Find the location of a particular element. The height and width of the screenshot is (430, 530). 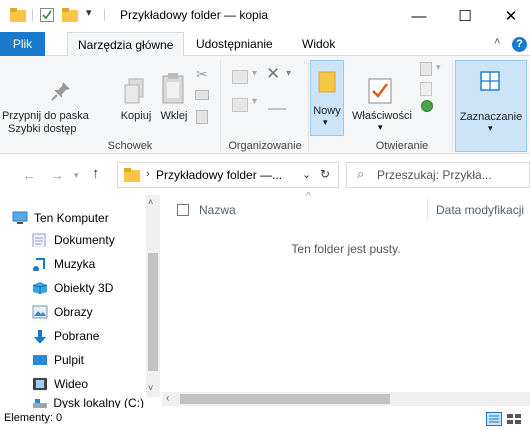

file-list-horizontal-scrollbar: ‹ is located at coordinates (346, 399).